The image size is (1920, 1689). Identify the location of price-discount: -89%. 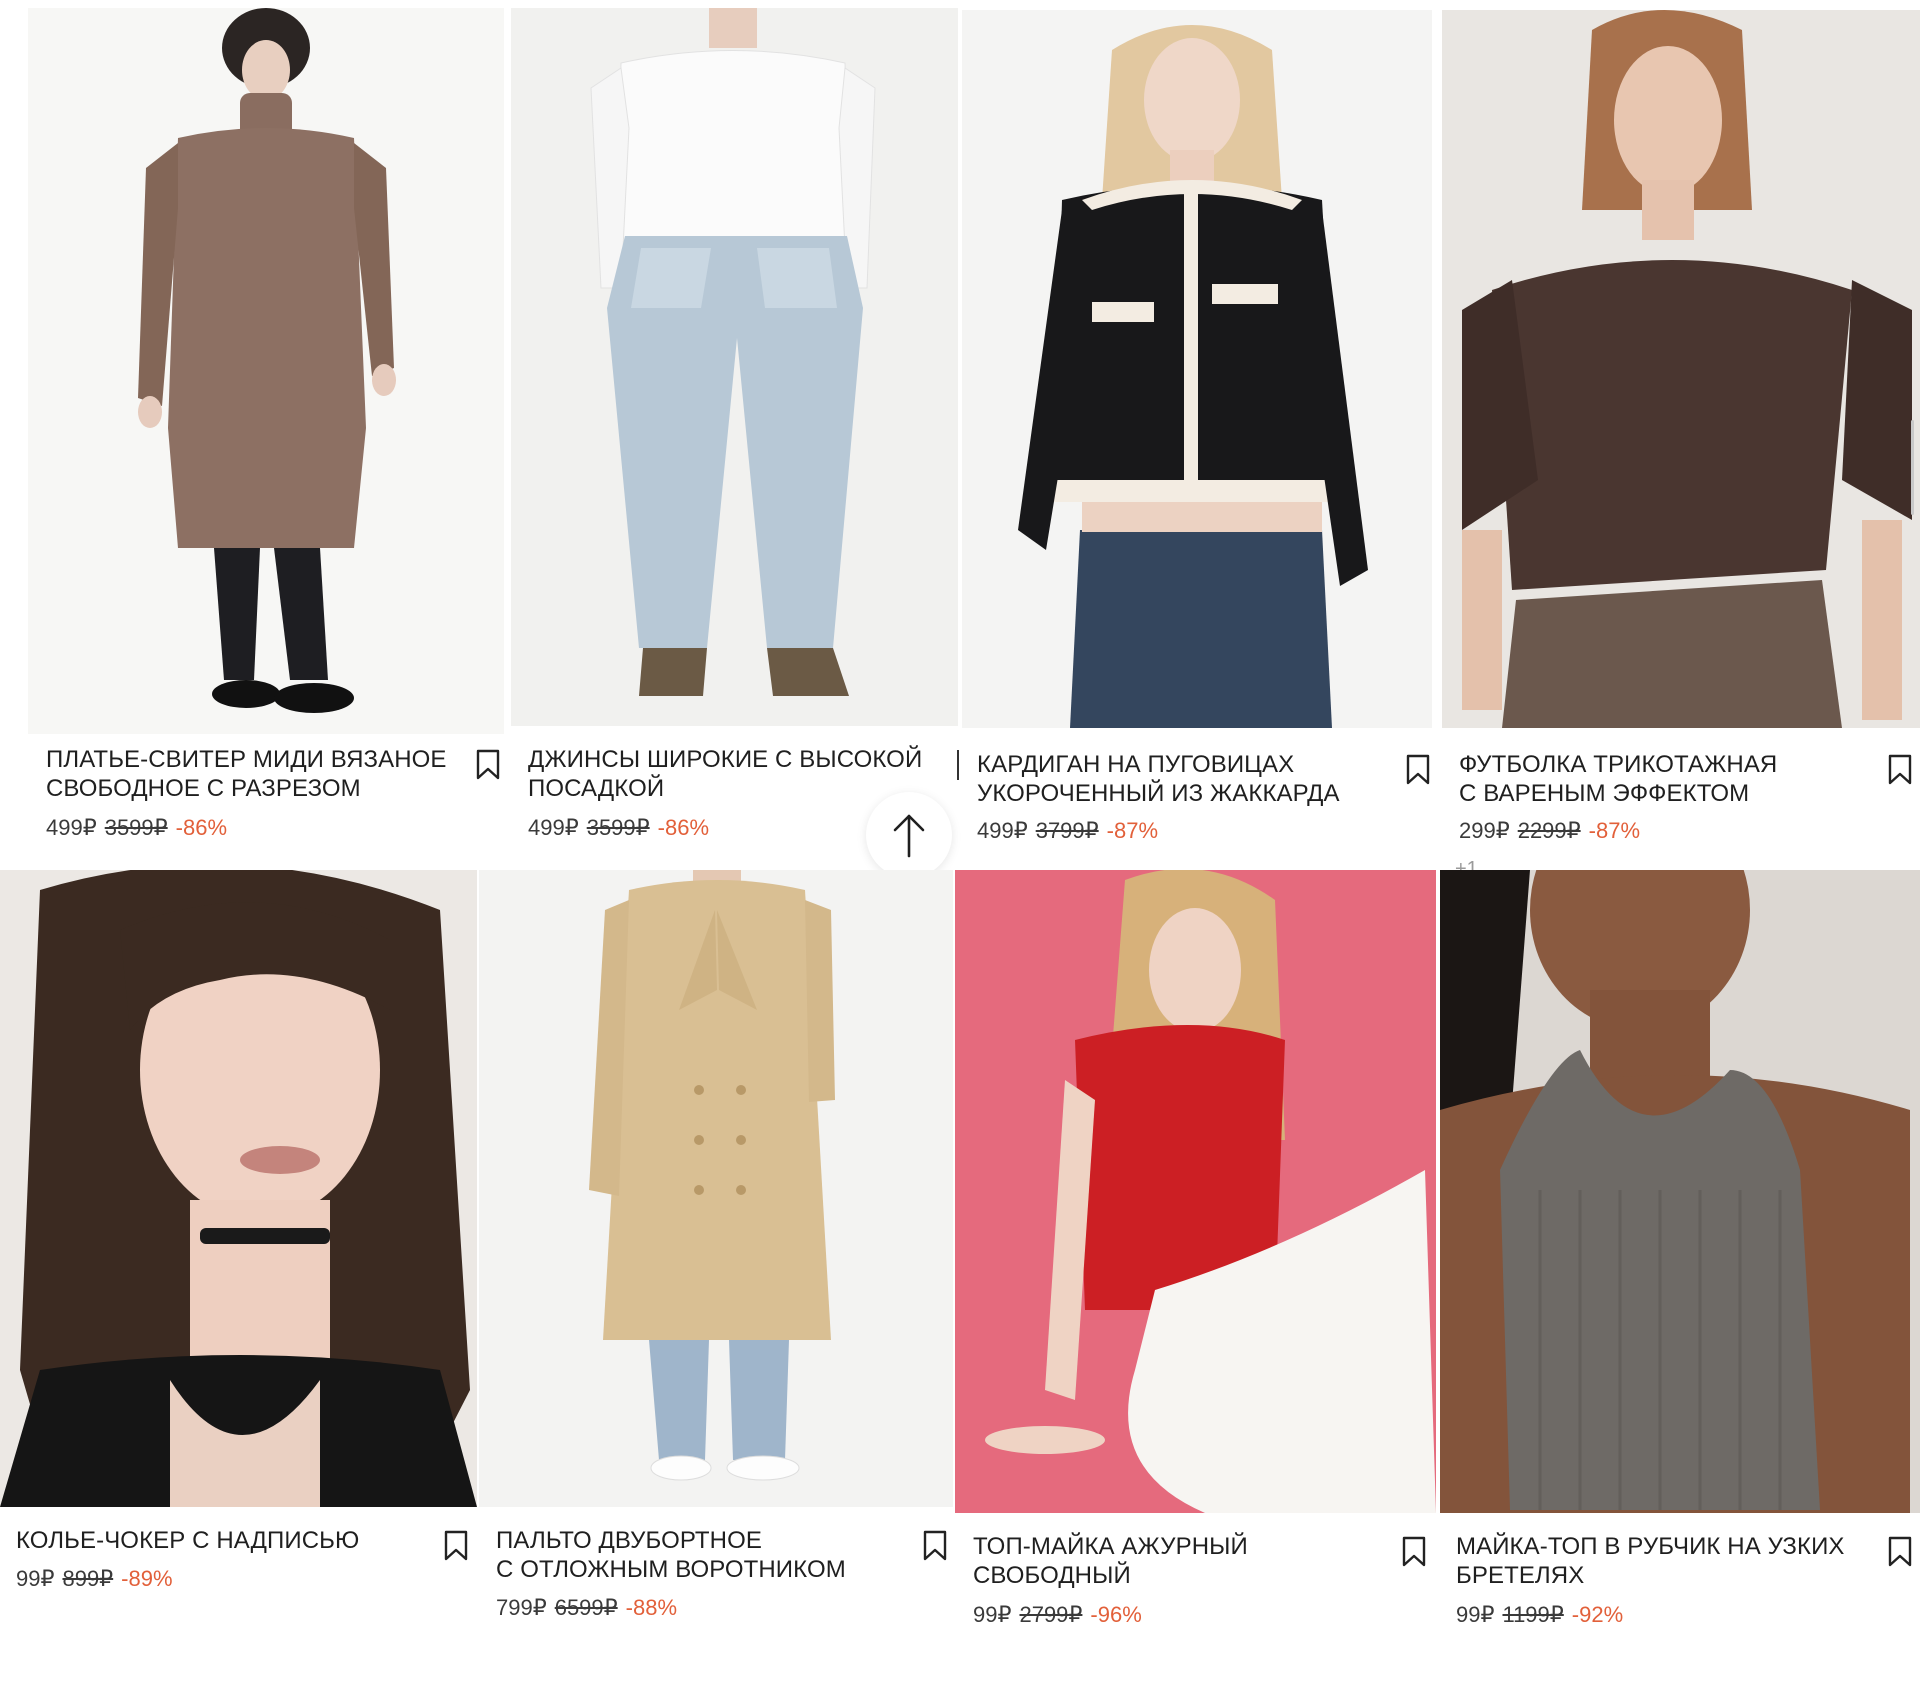
(147, 1578).